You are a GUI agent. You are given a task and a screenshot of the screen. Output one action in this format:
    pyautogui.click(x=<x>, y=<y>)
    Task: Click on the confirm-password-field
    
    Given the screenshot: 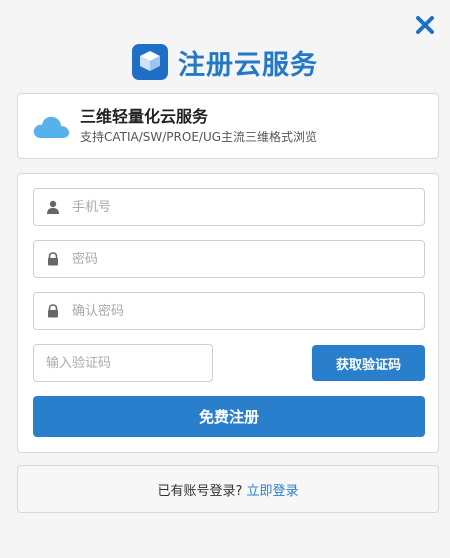 What is the action you would take?
    pyautogui.click(x=229, y=311)
    